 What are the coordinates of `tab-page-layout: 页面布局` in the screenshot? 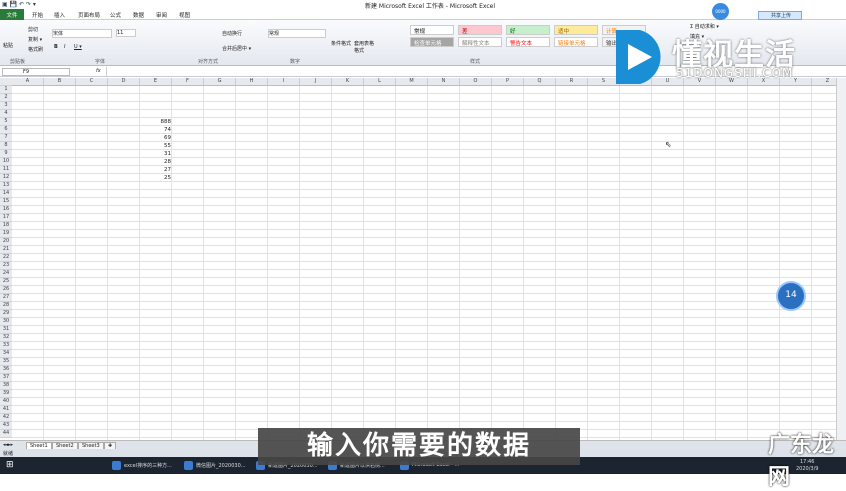 It's located at (89, 15).